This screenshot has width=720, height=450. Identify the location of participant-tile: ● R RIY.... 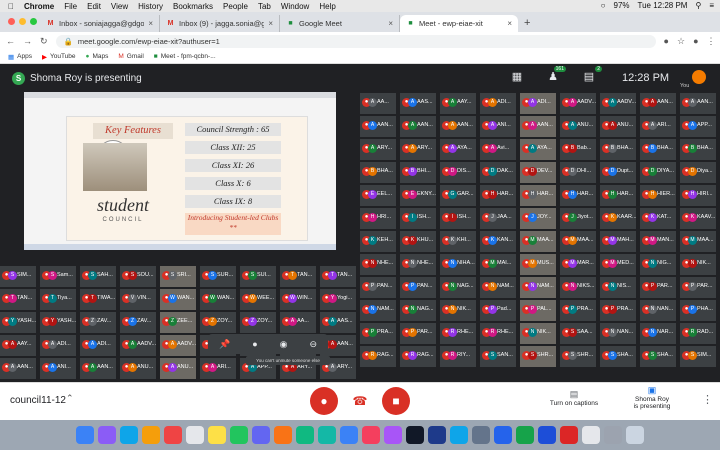
(458, 356).